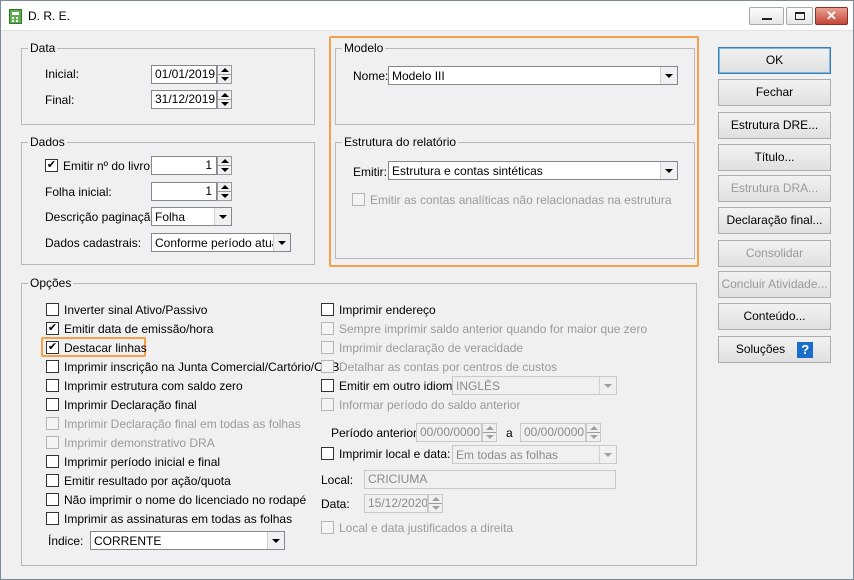  I want to click on emitir-label: Emitir:, so click(370, 172).